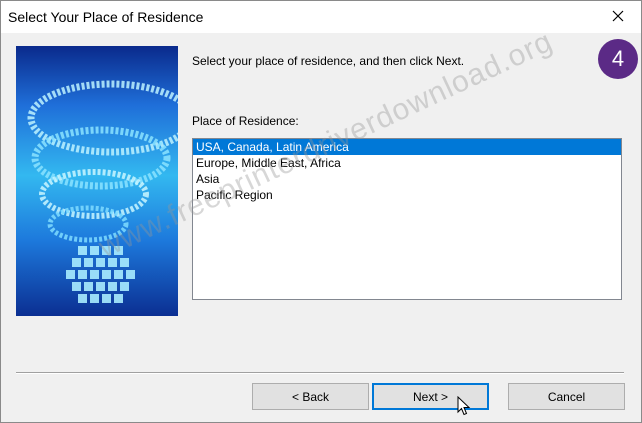  I want to click on title-bar: Select Your Place of Residence, so click(321, 17).